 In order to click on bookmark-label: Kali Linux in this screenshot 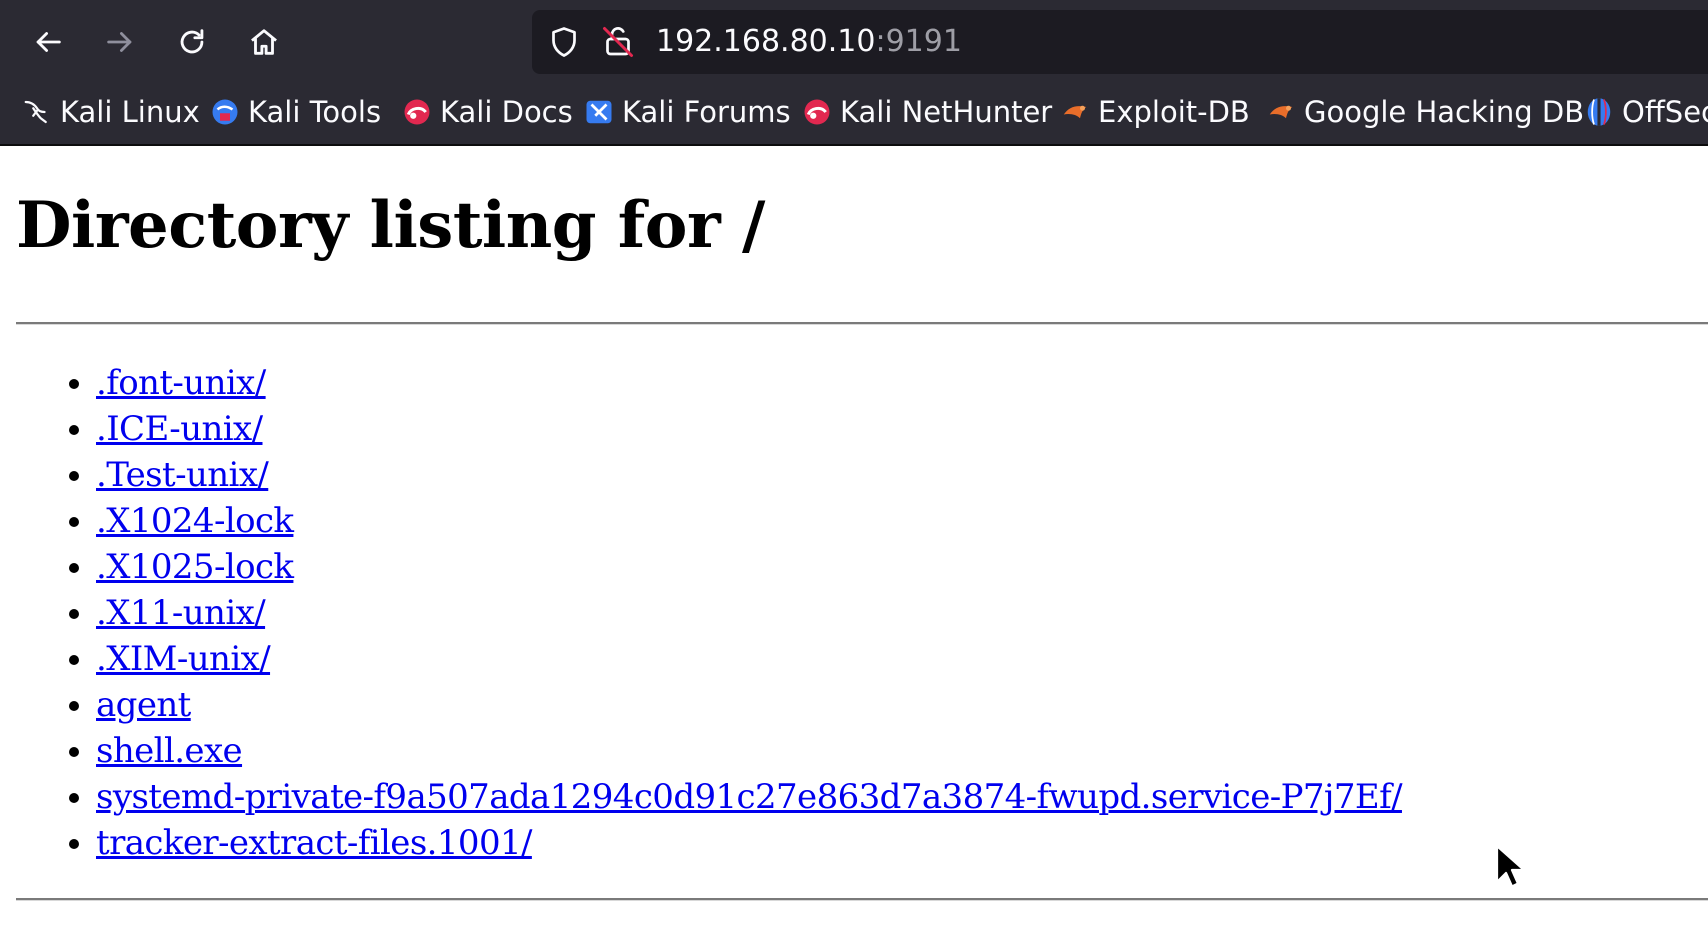, I will do `click(130, 112)`.